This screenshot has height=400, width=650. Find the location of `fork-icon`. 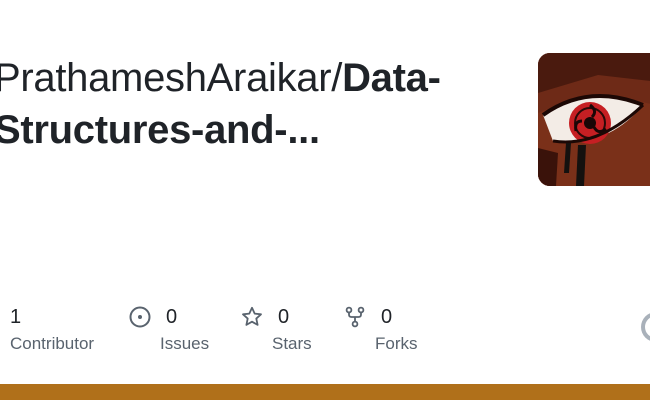

fork-icon is located at coordinates (355, 317).